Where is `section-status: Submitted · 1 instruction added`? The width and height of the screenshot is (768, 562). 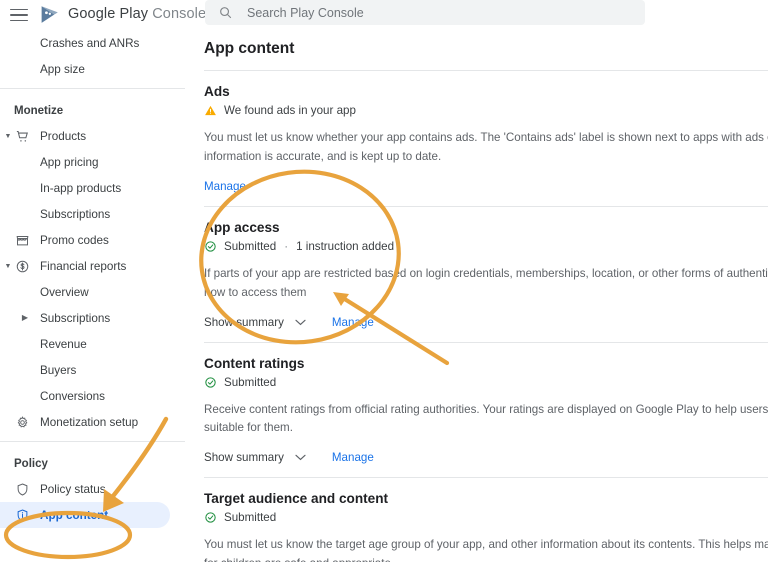 section-status: Submitted · 1 instruction added is located at coordinates (486, 246).